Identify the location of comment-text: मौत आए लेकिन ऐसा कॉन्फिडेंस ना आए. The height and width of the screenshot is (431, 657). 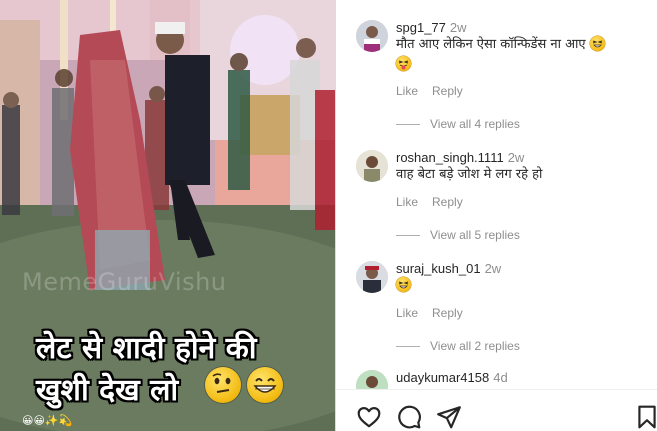
(491, 44).